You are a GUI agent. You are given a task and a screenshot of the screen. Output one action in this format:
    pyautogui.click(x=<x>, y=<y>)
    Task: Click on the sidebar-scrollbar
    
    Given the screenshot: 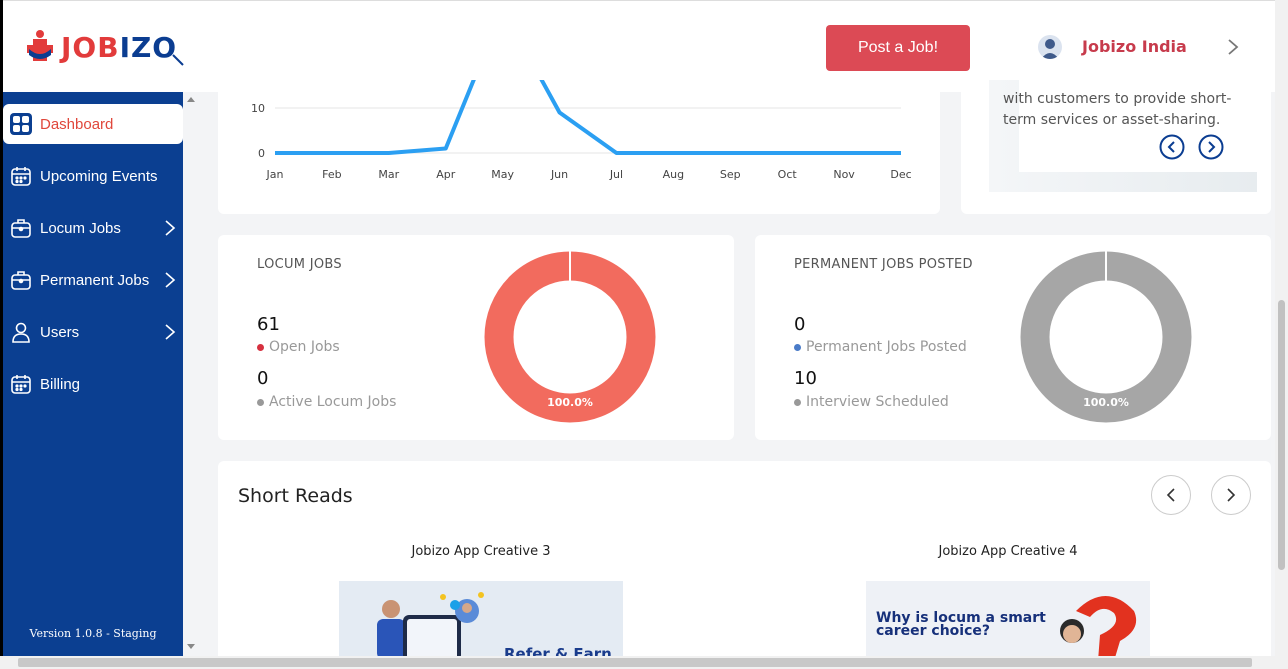 What is the action you would take?
    pyautogui.click(x=190, y=374)
    